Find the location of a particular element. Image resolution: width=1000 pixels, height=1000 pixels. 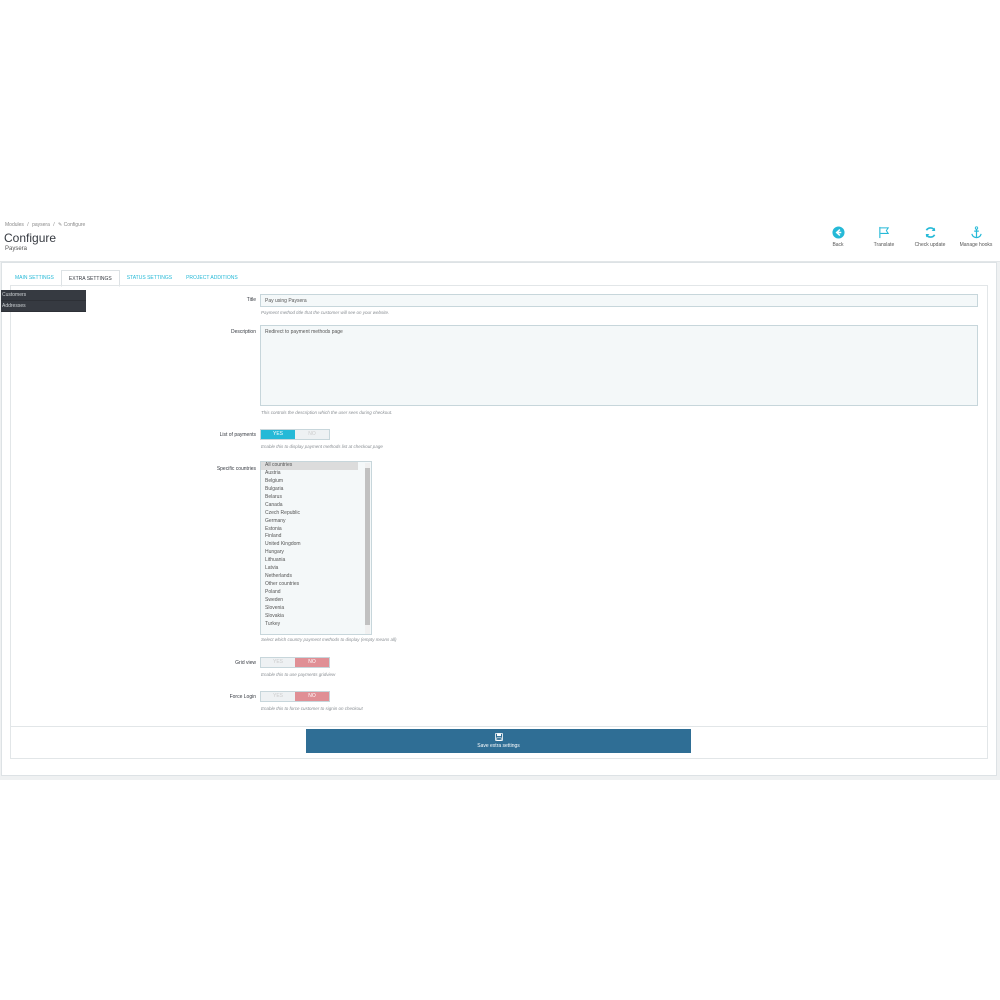

toolbar: Back Translate Check update Manage hooks is located at coordinates (907, 237).